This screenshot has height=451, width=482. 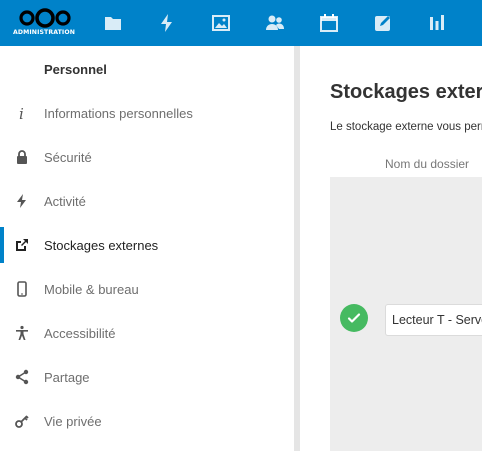 What do you see at coordinates (241, 23) in the screenshot?
I see `top-bar: ADMINISTRATION` at bounding box center [241, 23].